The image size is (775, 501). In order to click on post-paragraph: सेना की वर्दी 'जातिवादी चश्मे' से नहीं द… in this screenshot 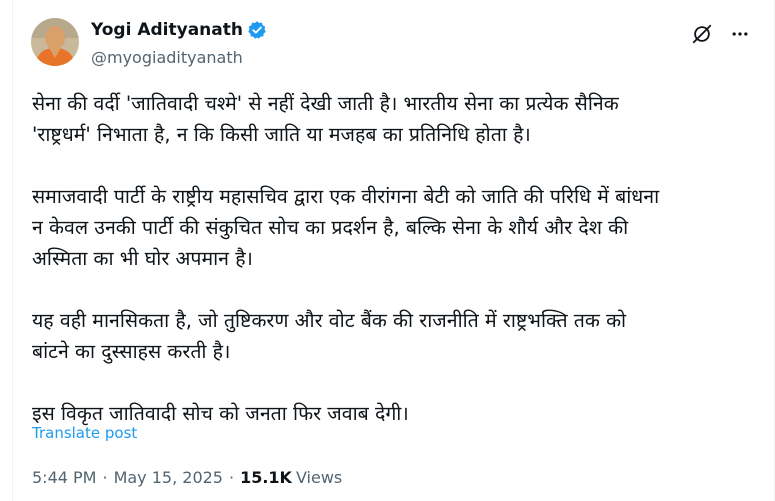, I will do `click(325, 119)`.